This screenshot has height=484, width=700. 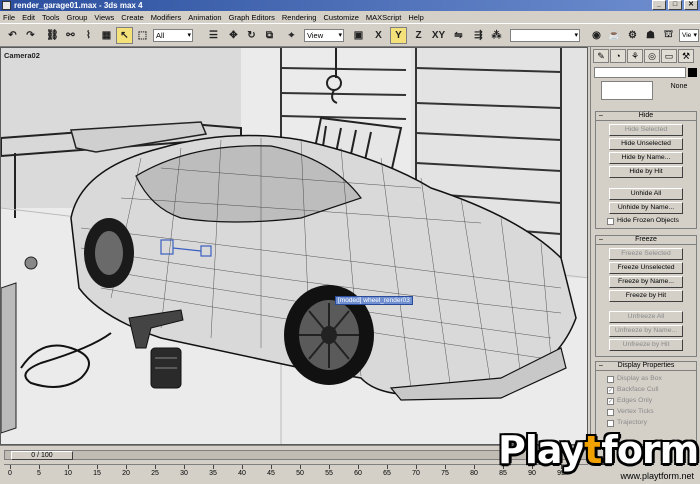 What do you see at coordinates (633, 390) in the screenshot?
I see `backface-cull-checkbox: ✓ Backface Cull` at bounding box center [633, 390].